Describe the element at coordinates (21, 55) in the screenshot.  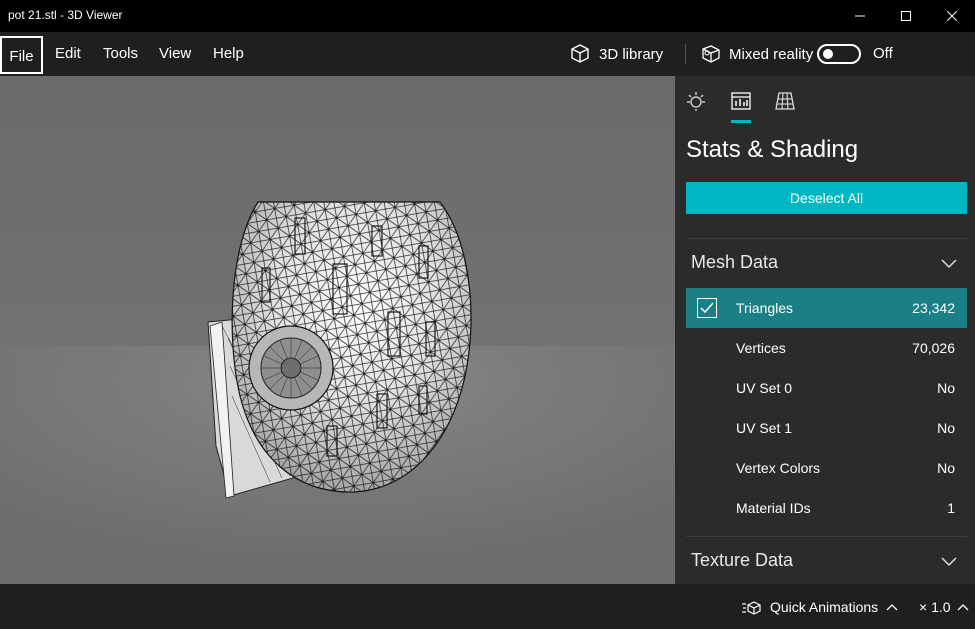
I see `menu-file: File` at that location.